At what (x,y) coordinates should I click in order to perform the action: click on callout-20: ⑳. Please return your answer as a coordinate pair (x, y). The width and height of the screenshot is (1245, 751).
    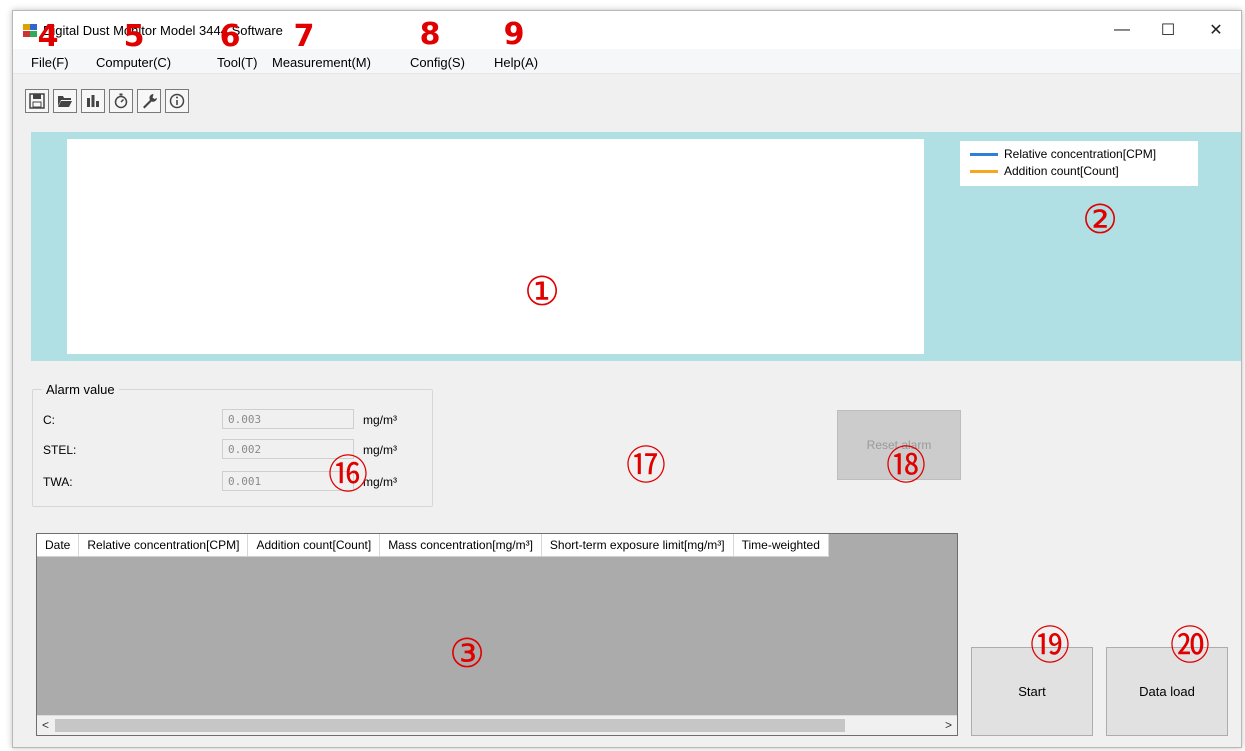
    Looking at the image, I should click on (1190, 646).